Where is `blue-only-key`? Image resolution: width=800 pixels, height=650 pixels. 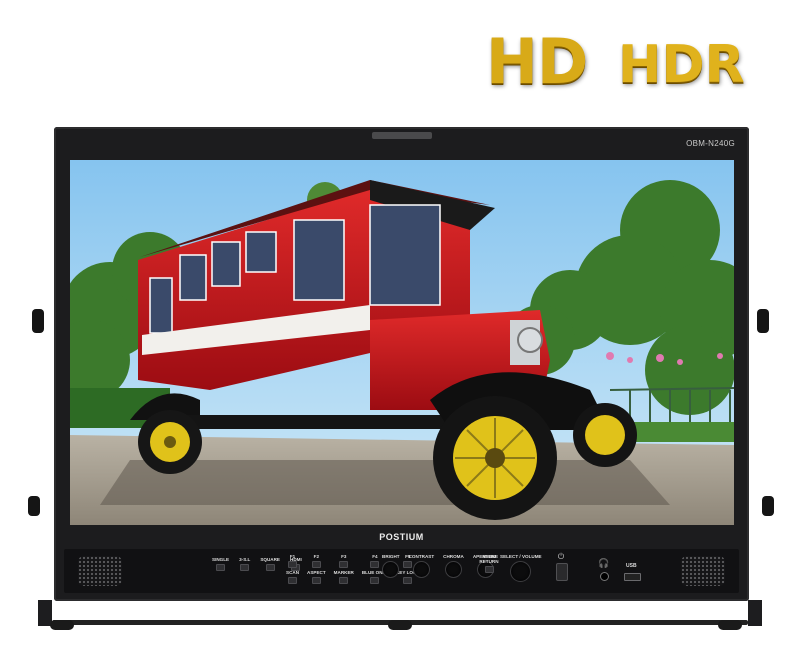 blue-only-key is located at coordinates (375, 580).